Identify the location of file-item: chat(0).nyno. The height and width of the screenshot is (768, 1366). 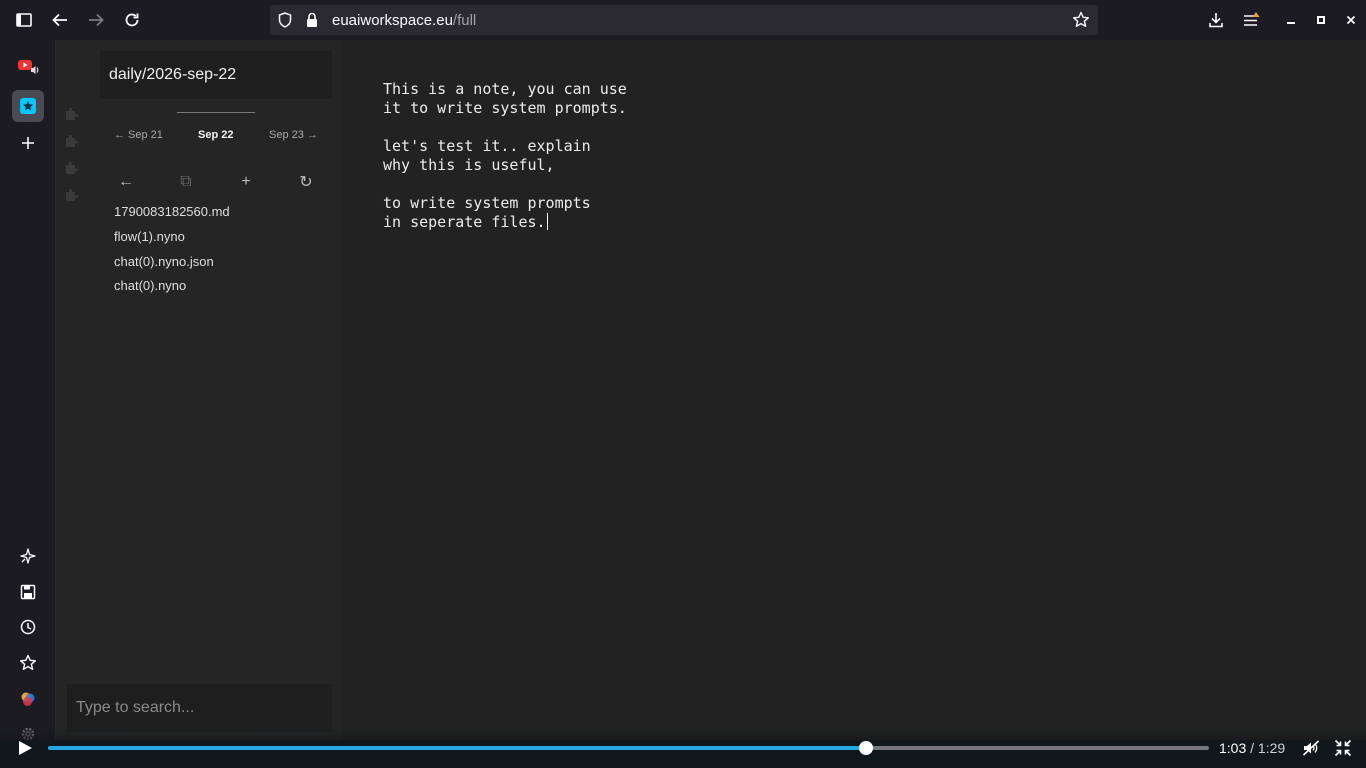
(150, 285).